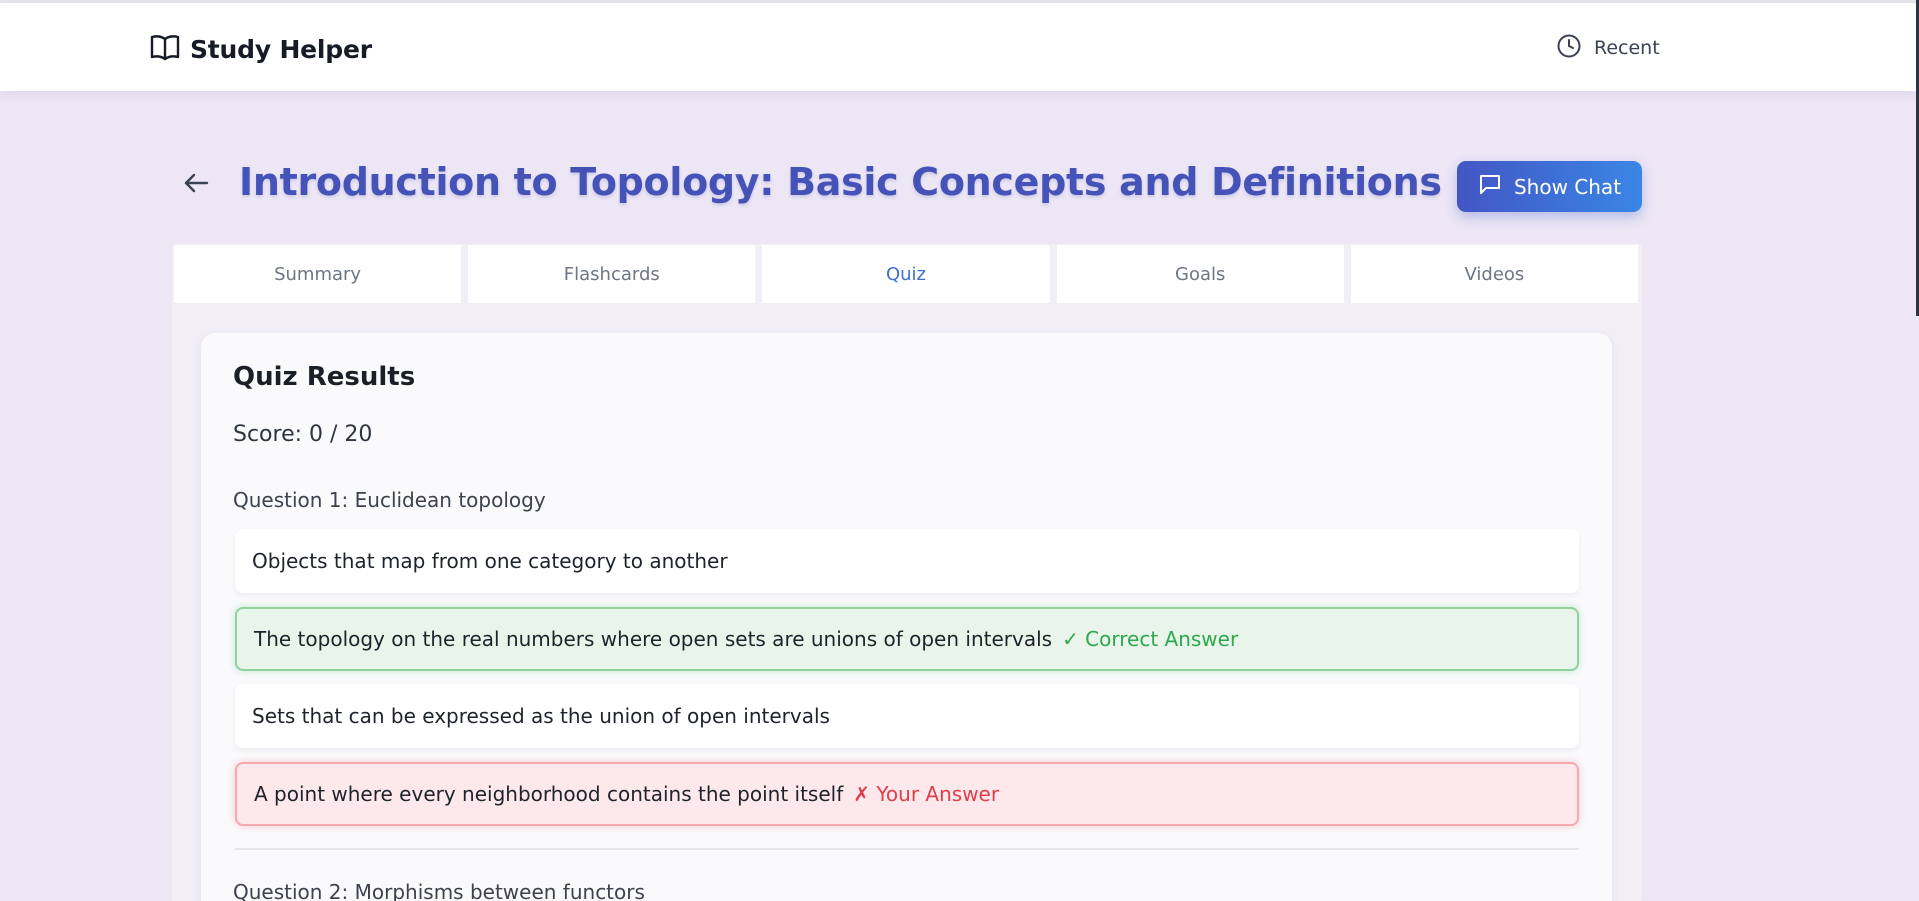  I want to click on question-divider, so click(907, 849).